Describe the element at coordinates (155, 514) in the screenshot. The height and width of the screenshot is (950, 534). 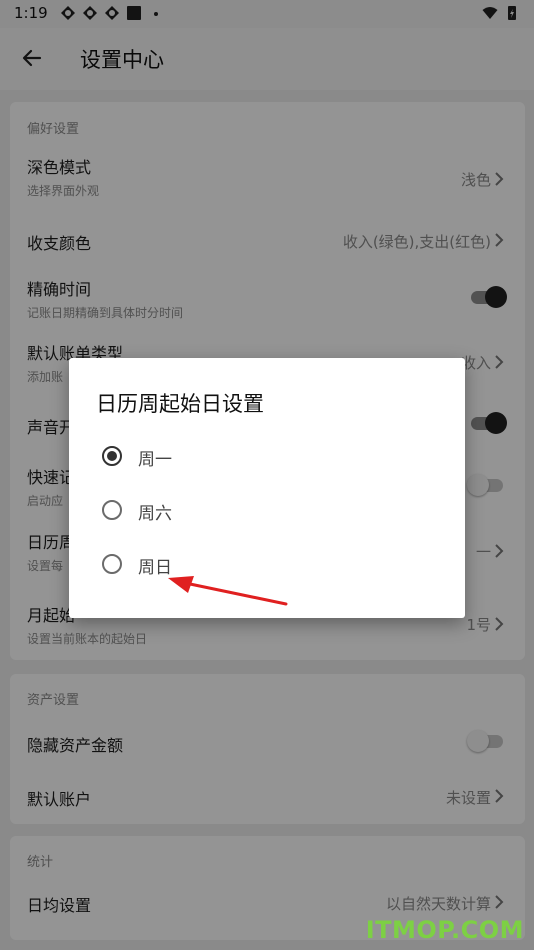
I see `option-label: 周六` at that location.